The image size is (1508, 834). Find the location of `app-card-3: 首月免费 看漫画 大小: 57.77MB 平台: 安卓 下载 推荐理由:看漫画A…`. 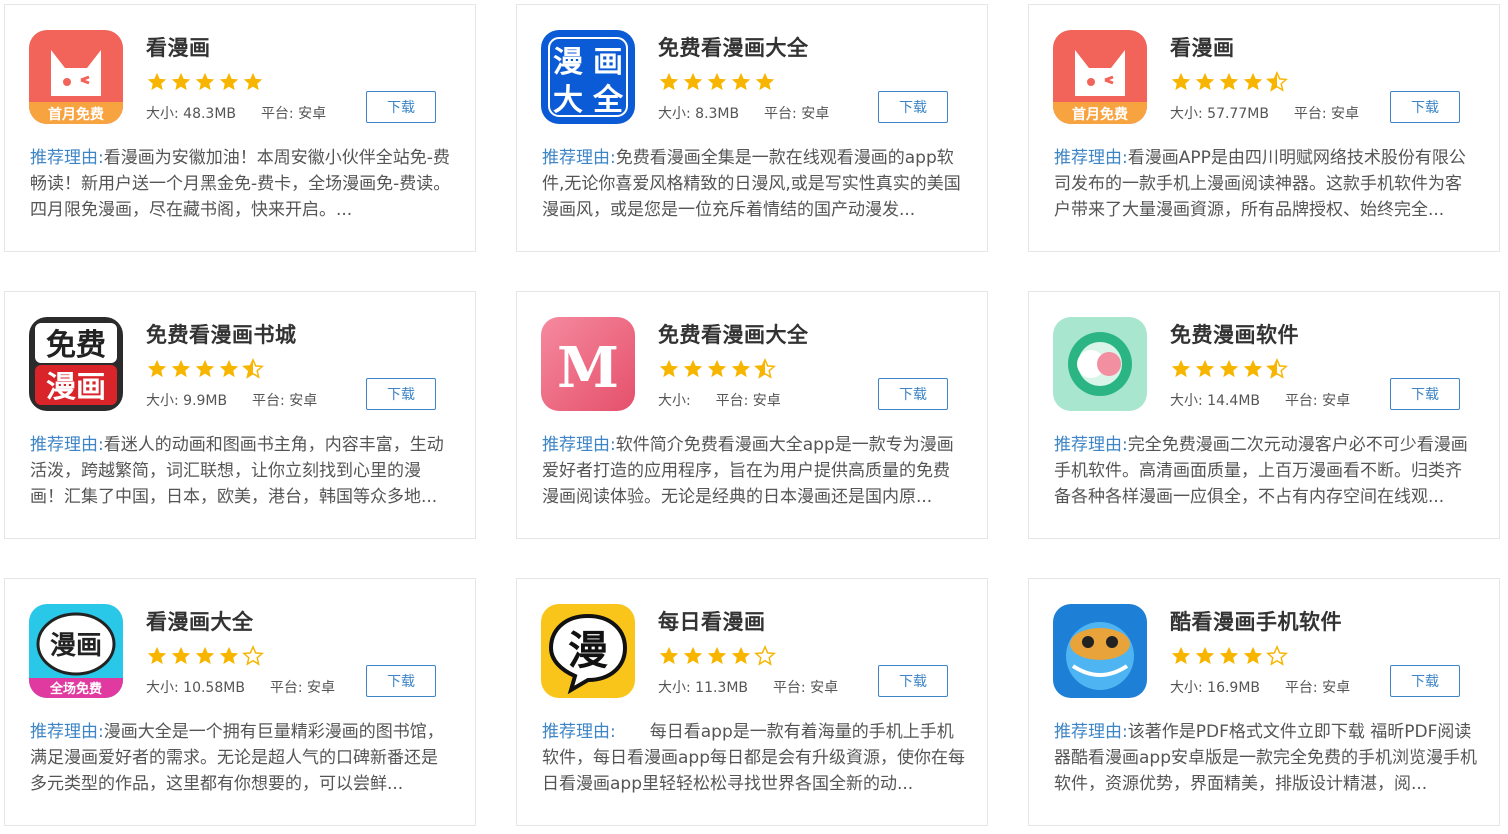

app-card-3: 首月免费 看漫画 大小: 57.77MB 平台: 安卓 下载 推荐理由:看漫画A… is located at coordinates (1264, 128).